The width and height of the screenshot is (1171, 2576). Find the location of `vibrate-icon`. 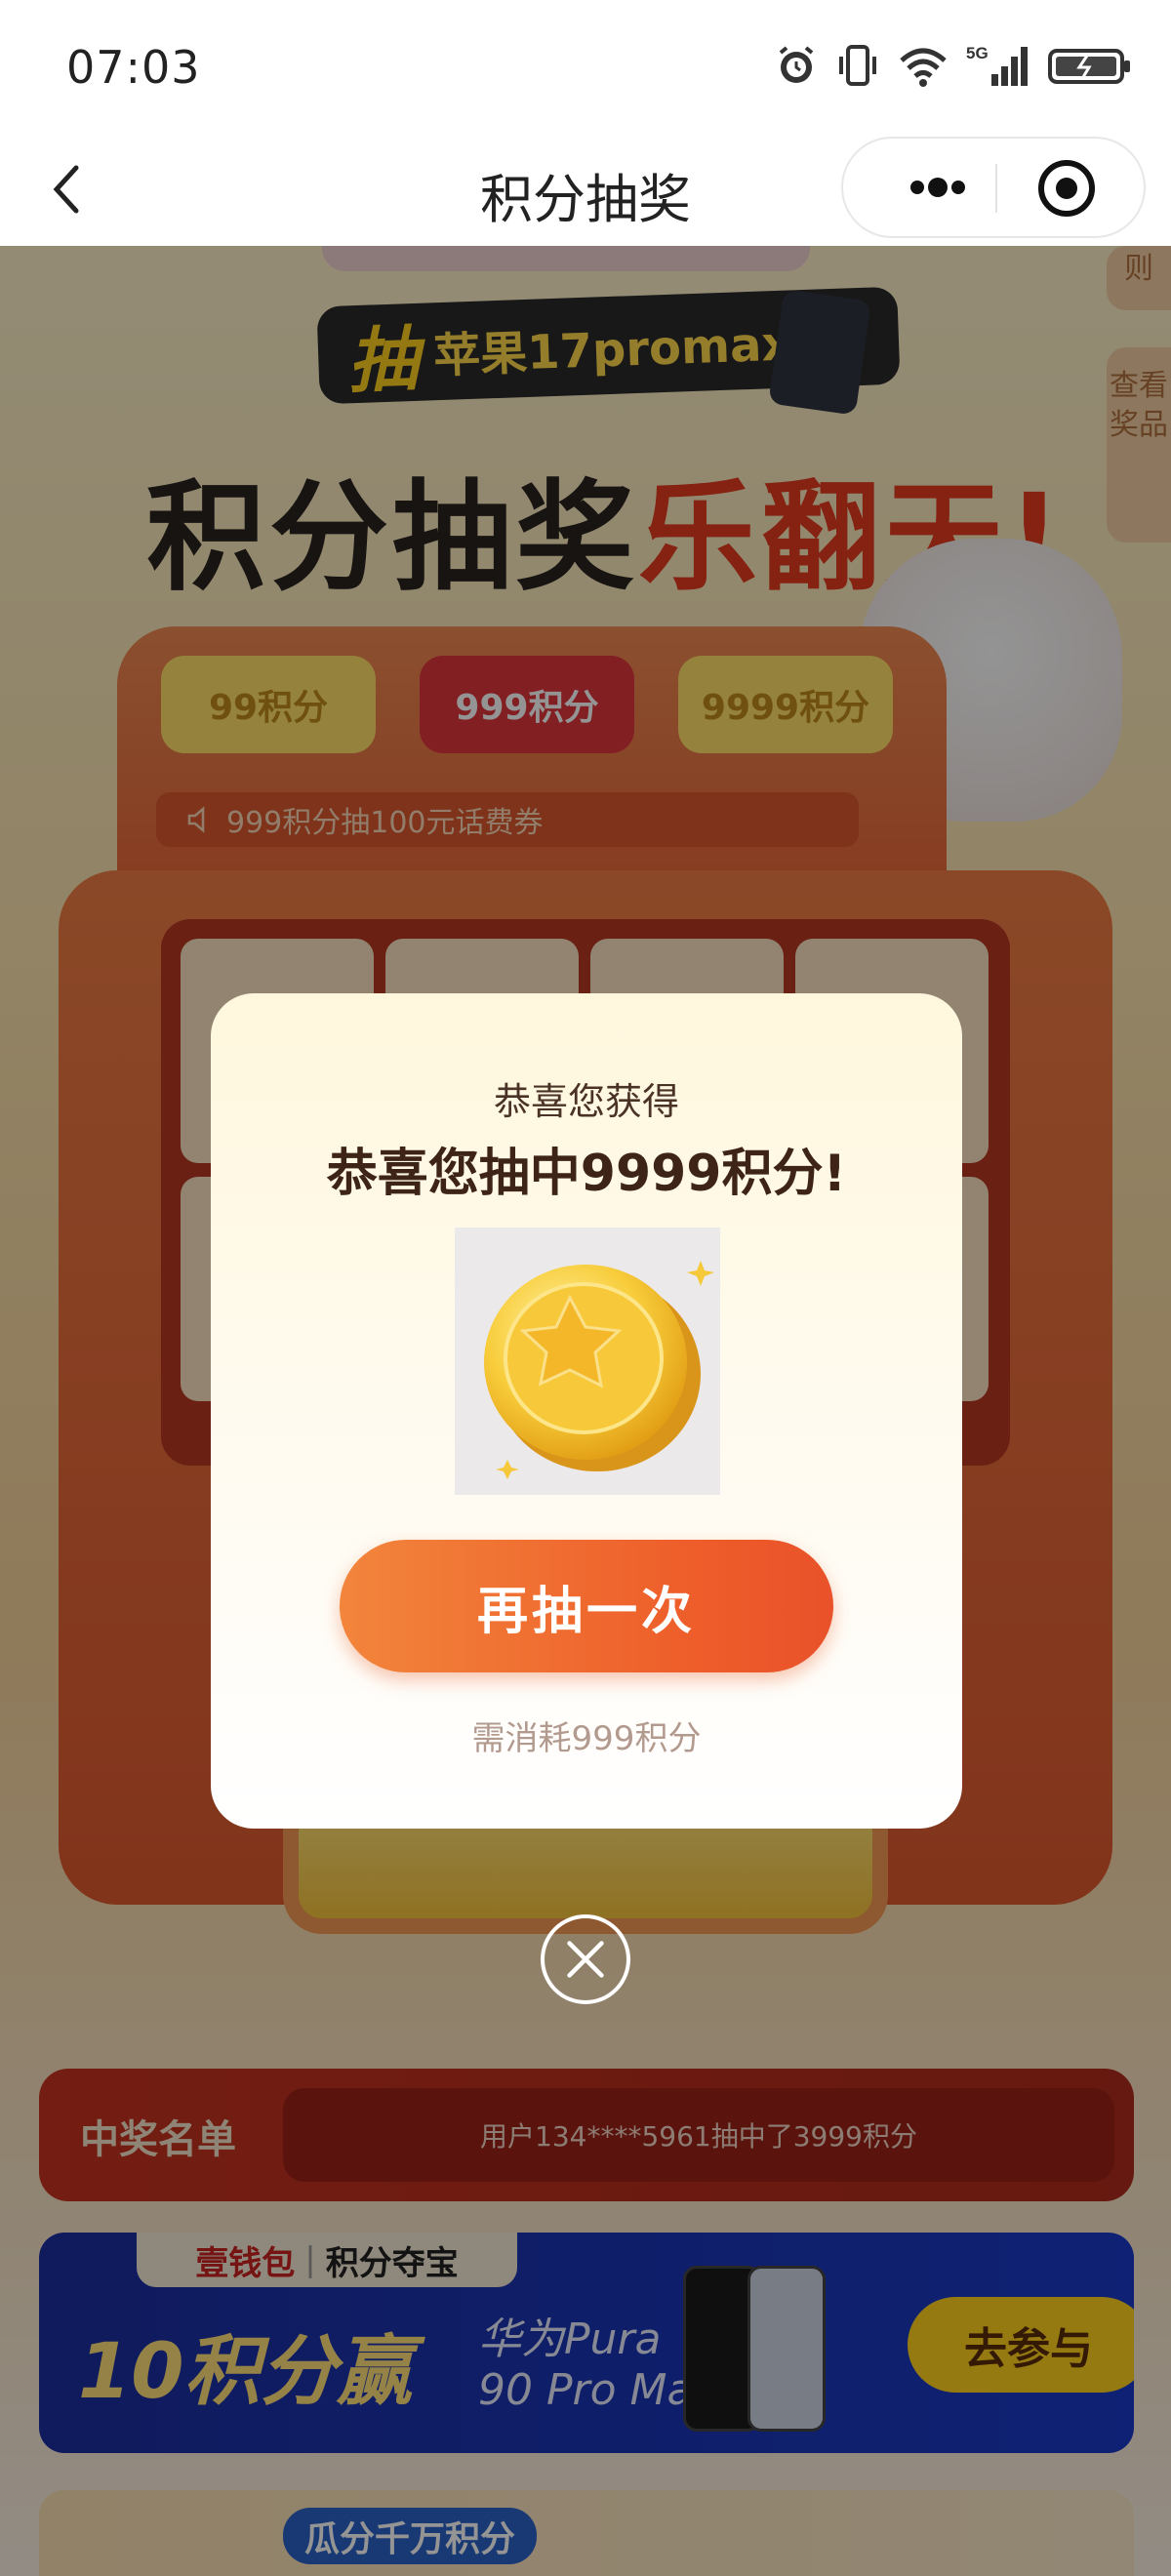

vibrate-icon is located at coordinates (857, 65).